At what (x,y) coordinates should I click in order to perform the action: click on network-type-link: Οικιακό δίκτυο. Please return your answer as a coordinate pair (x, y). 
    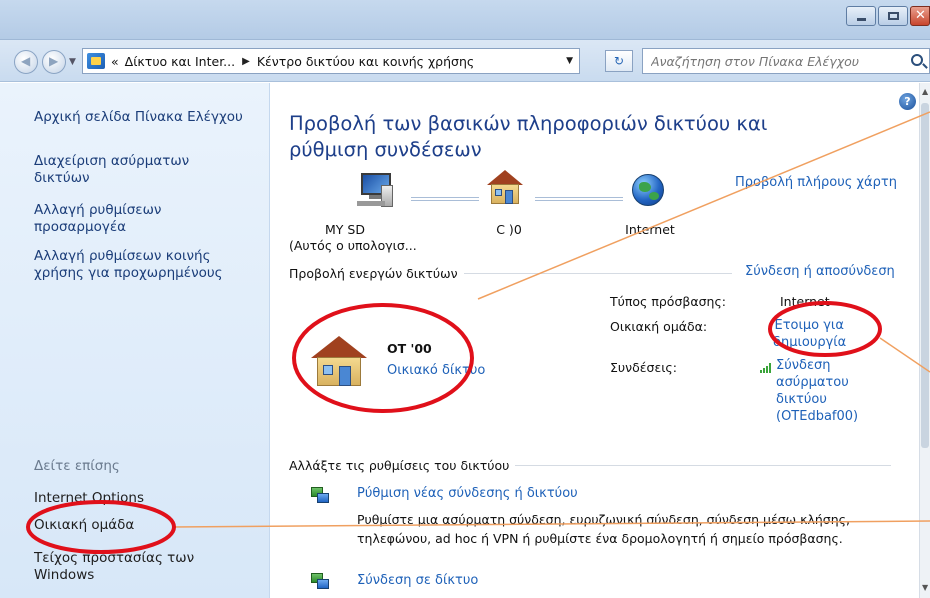
    Looking at the image, I should click on (436, 370).